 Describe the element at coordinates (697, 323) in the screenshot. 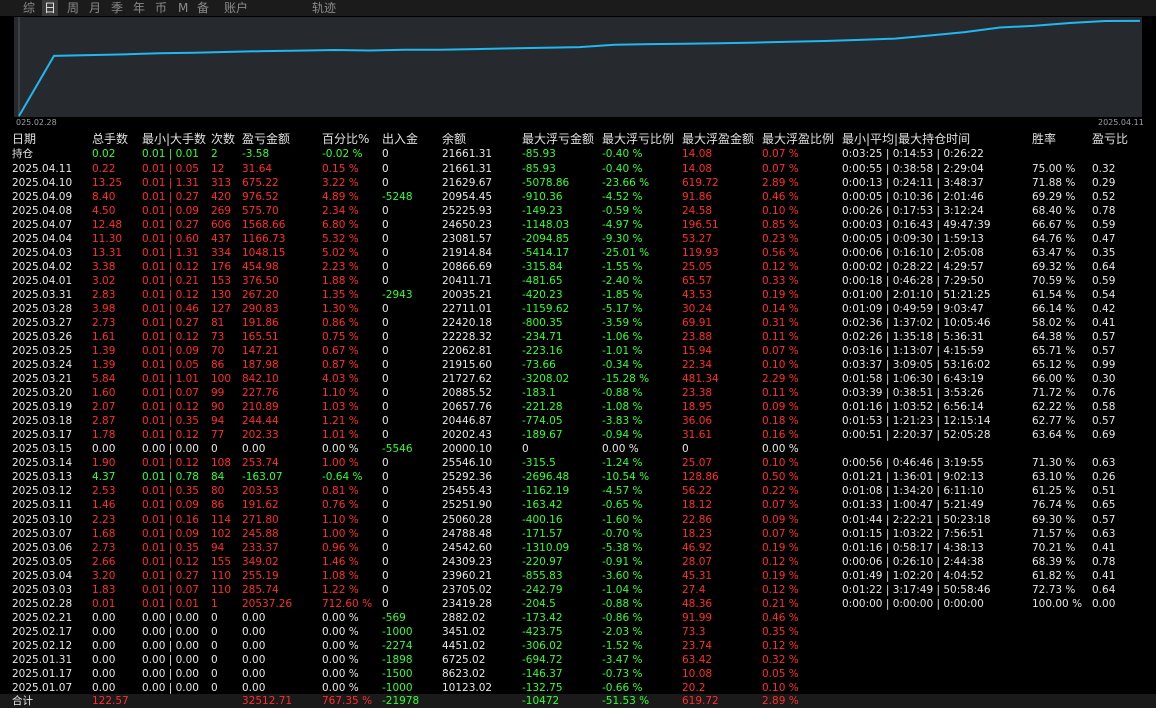

I see `cell-max-float-profit: 69.91` at that location.